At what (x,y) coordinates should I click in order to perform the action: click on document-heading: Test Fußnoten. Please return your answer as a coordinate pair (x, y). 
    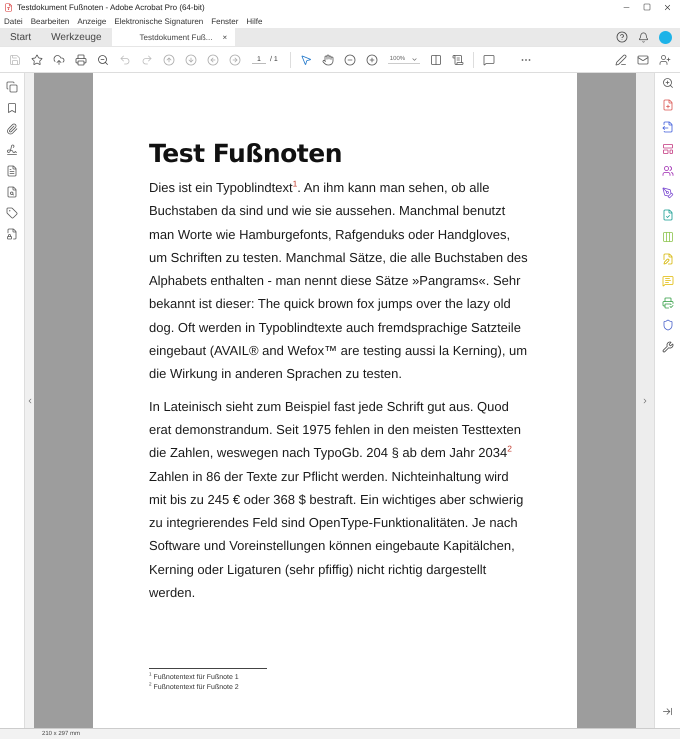
    Looking at the image, I should click on (246, 153).